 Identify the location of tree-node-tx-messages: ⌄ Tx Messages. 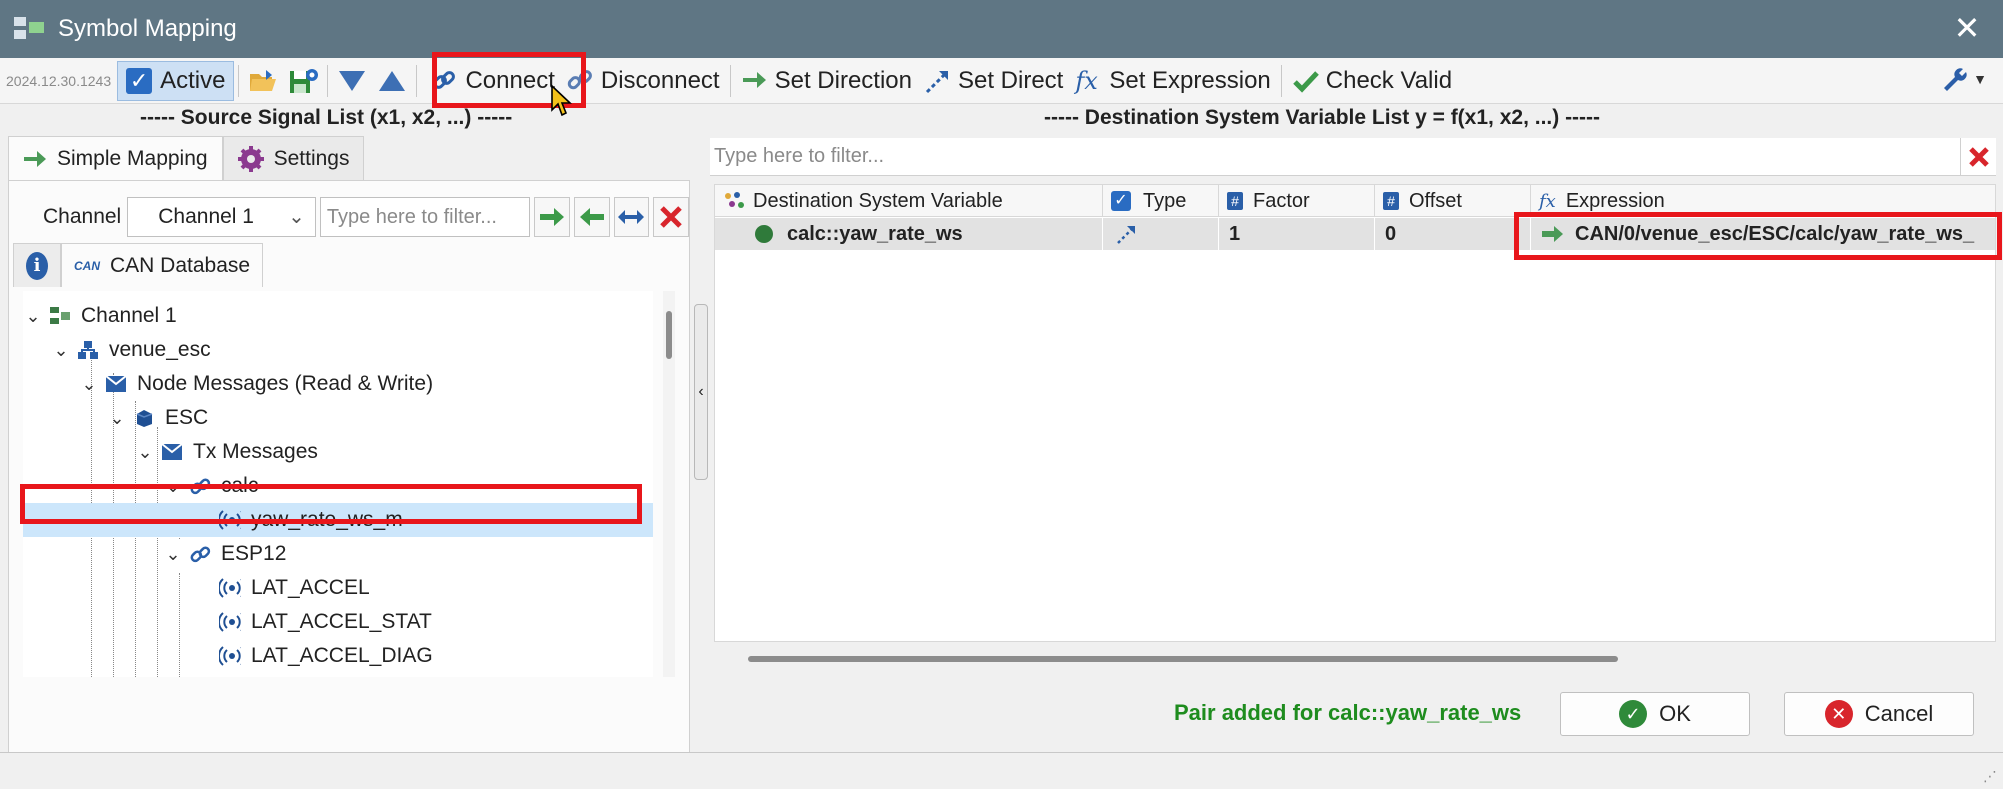
(338, 452).